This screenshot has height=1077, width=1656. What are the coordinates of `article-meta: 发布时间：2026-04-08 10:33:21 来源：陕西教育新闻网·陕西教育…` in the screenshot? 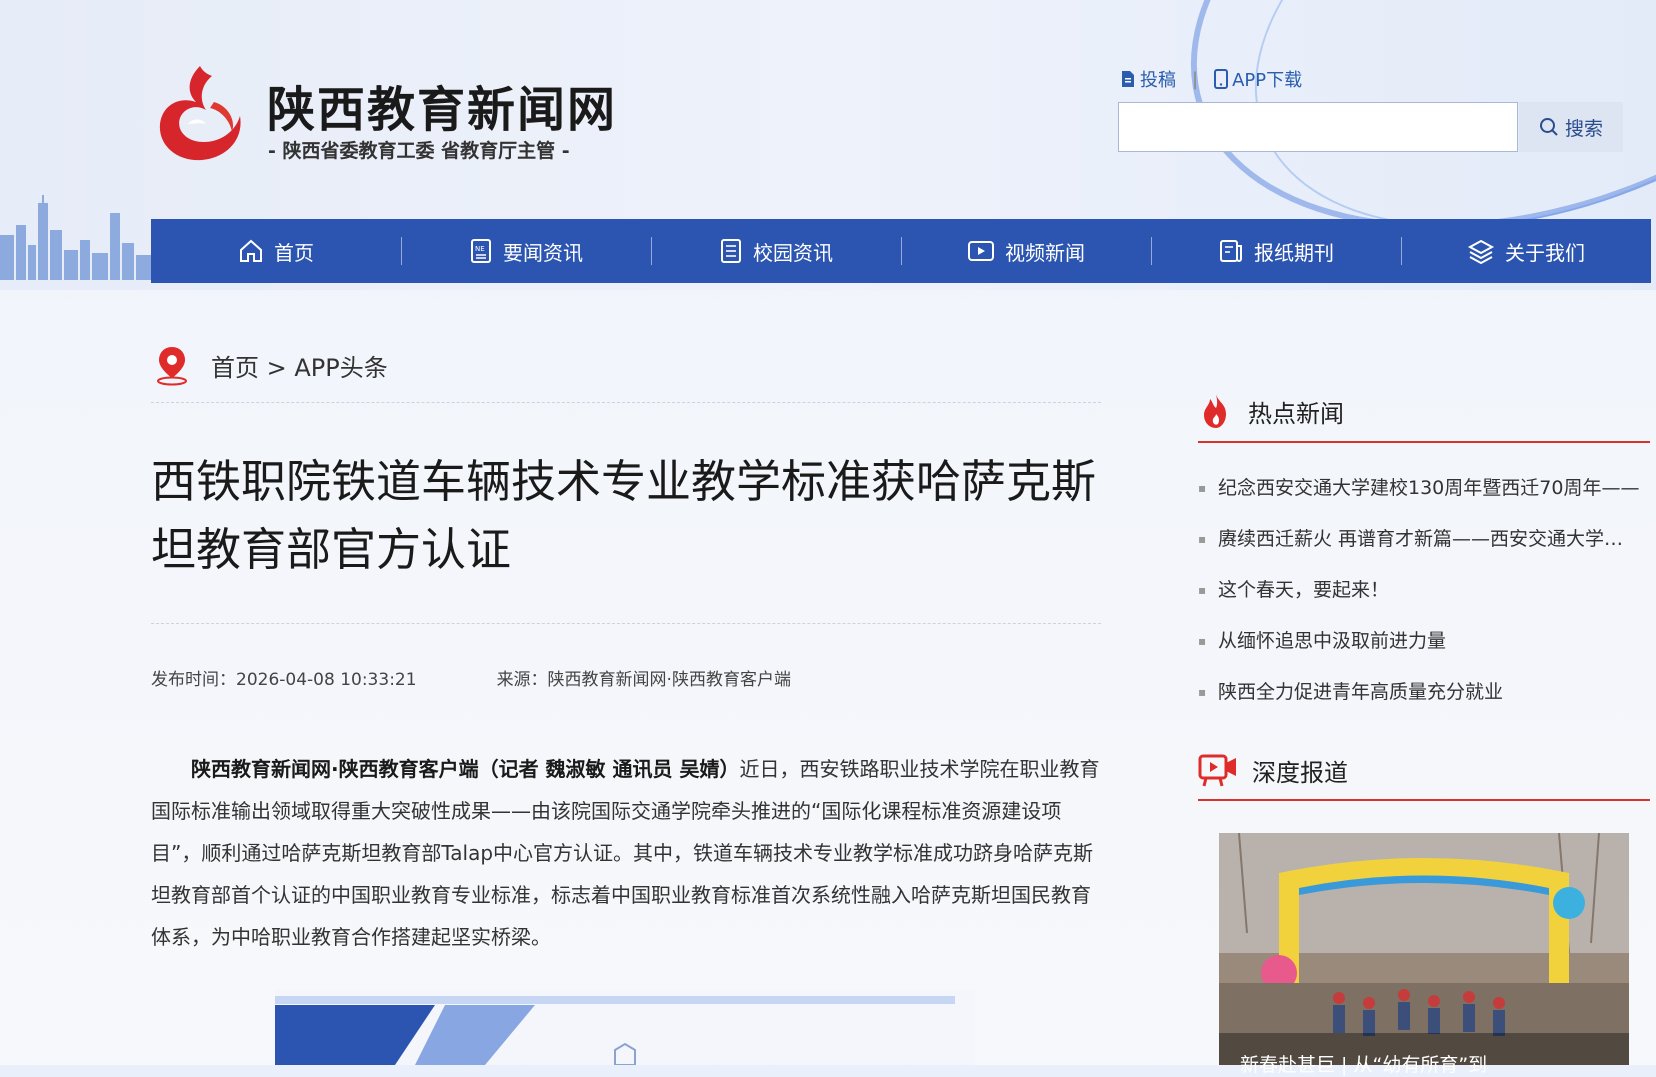 It's located at (471, 677).